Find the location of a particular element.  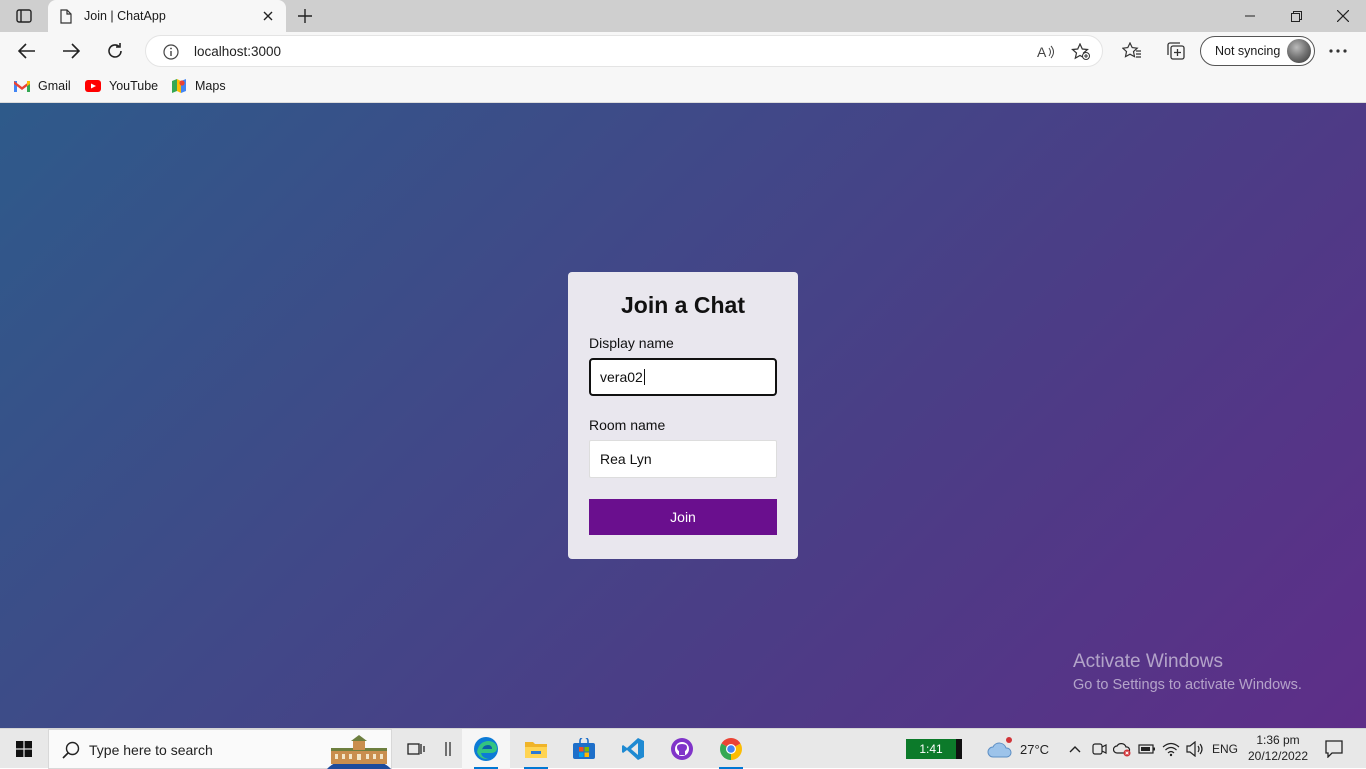

profile-button: Not syncing is located at coordinates (1257, 51).